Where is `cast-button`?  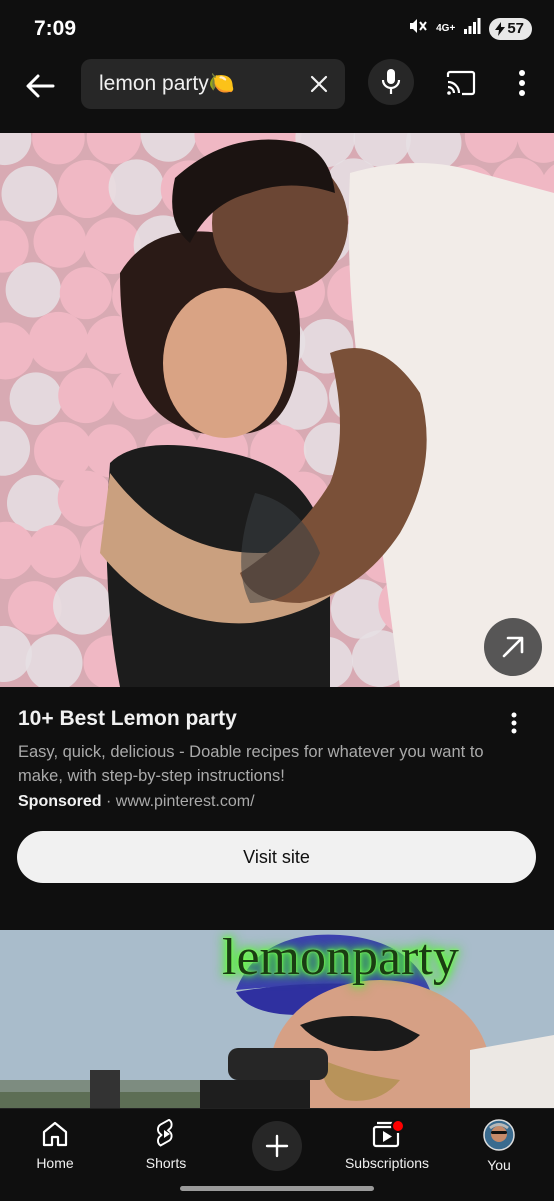
cast-button is located at coordinates (461, 83).